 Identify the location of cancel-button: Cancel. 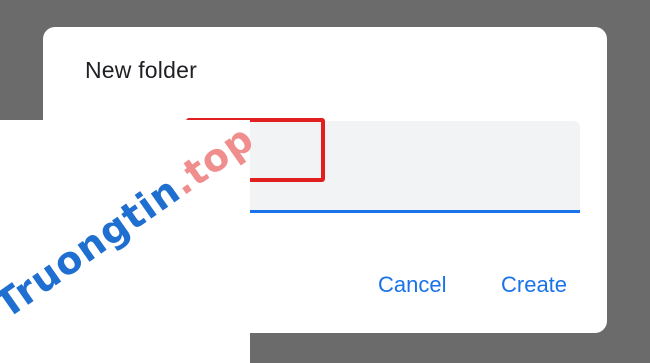
(412, 285).